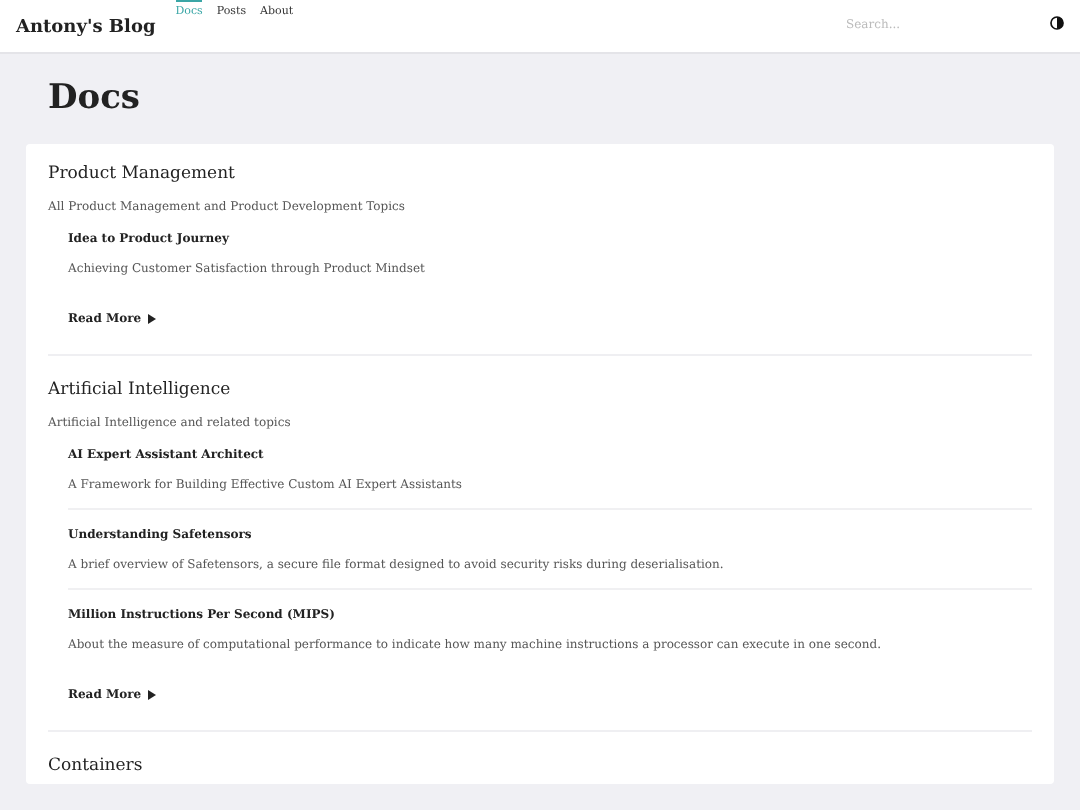 The height and width of the screenshot is (810, 1080). What do you see at coordinates (142, 174) in the screenshot?
I see `section-title: Product Management` at bounding box center [142, 174].